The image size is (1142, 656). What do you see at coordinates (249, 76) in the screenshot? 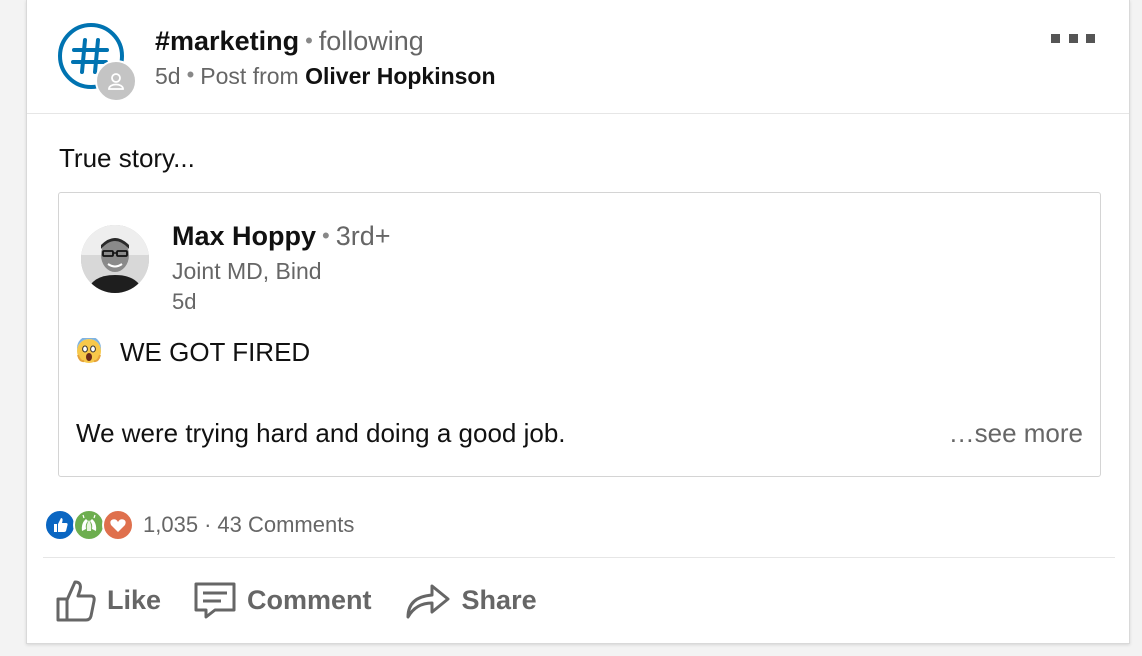
I see `post-from-label: Post from` at bounding box center [249, 76].